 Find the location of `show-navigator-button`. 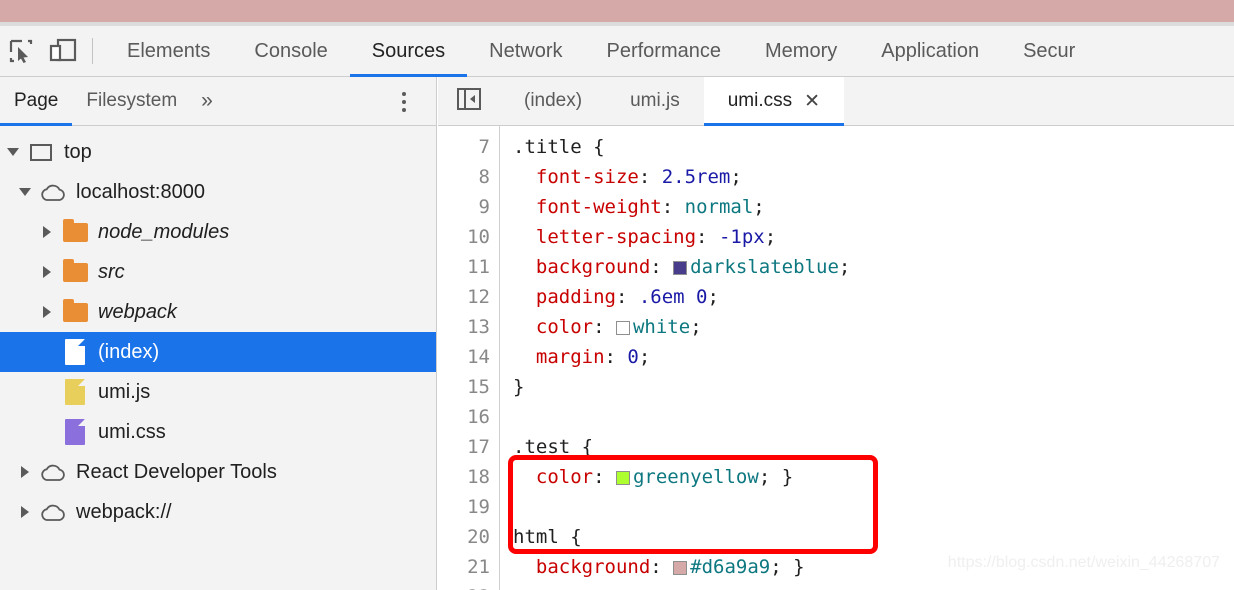

show-navigator-button is located at coordinates (469, 101).